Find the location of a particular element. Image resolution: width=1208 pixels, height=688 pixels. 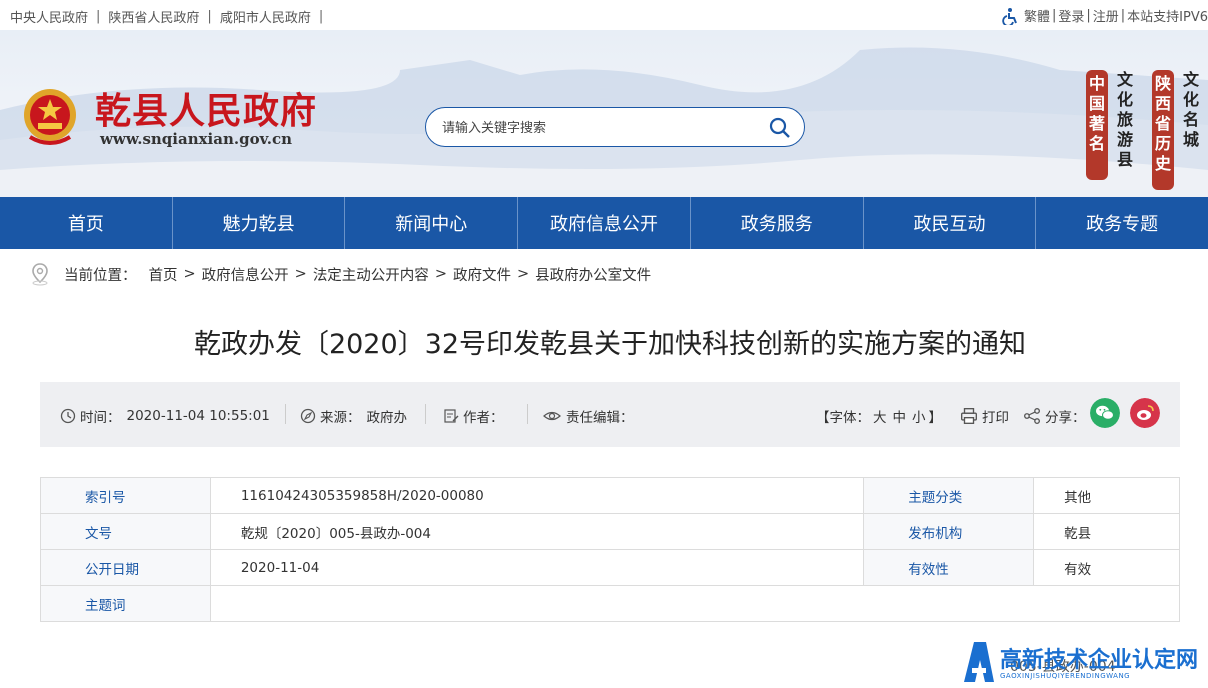

eye-icon is located at coordinates (552, 416).